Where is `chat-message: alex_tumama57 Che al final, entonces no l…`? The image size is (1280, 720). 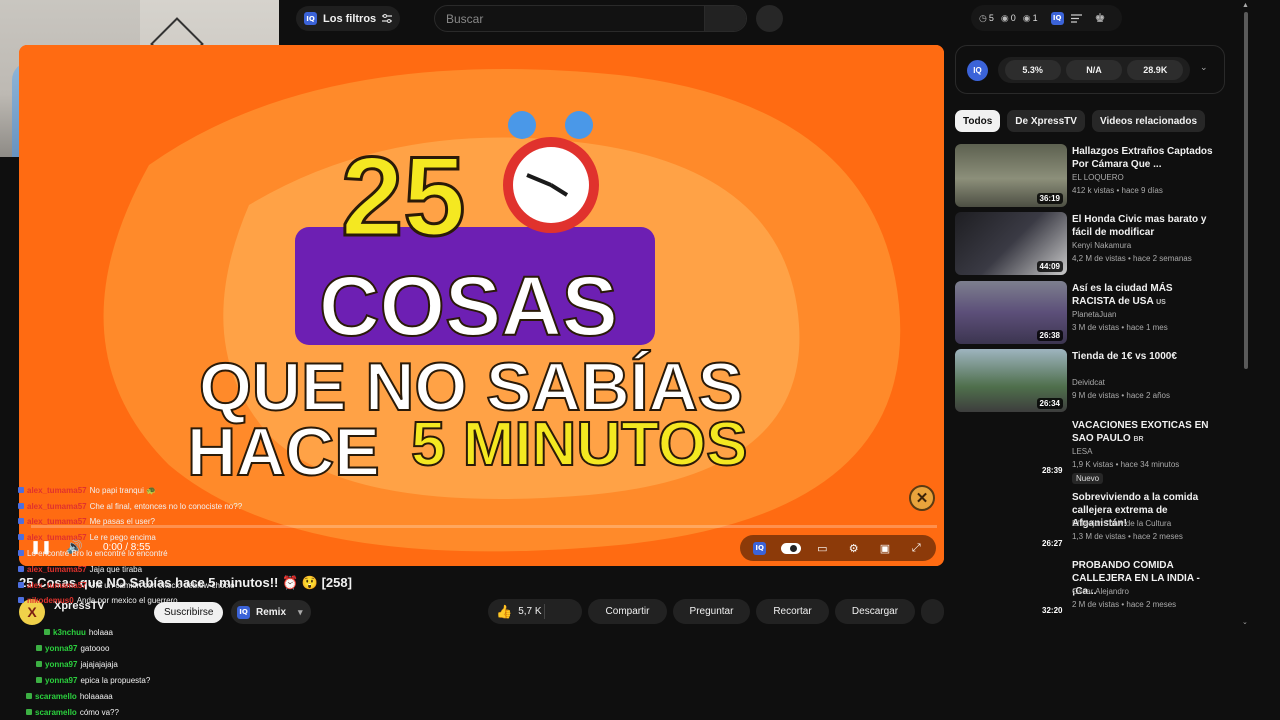 chat-message: alex_tumama57 Che al final, entonces no l… is located at coordinates (130, 506).